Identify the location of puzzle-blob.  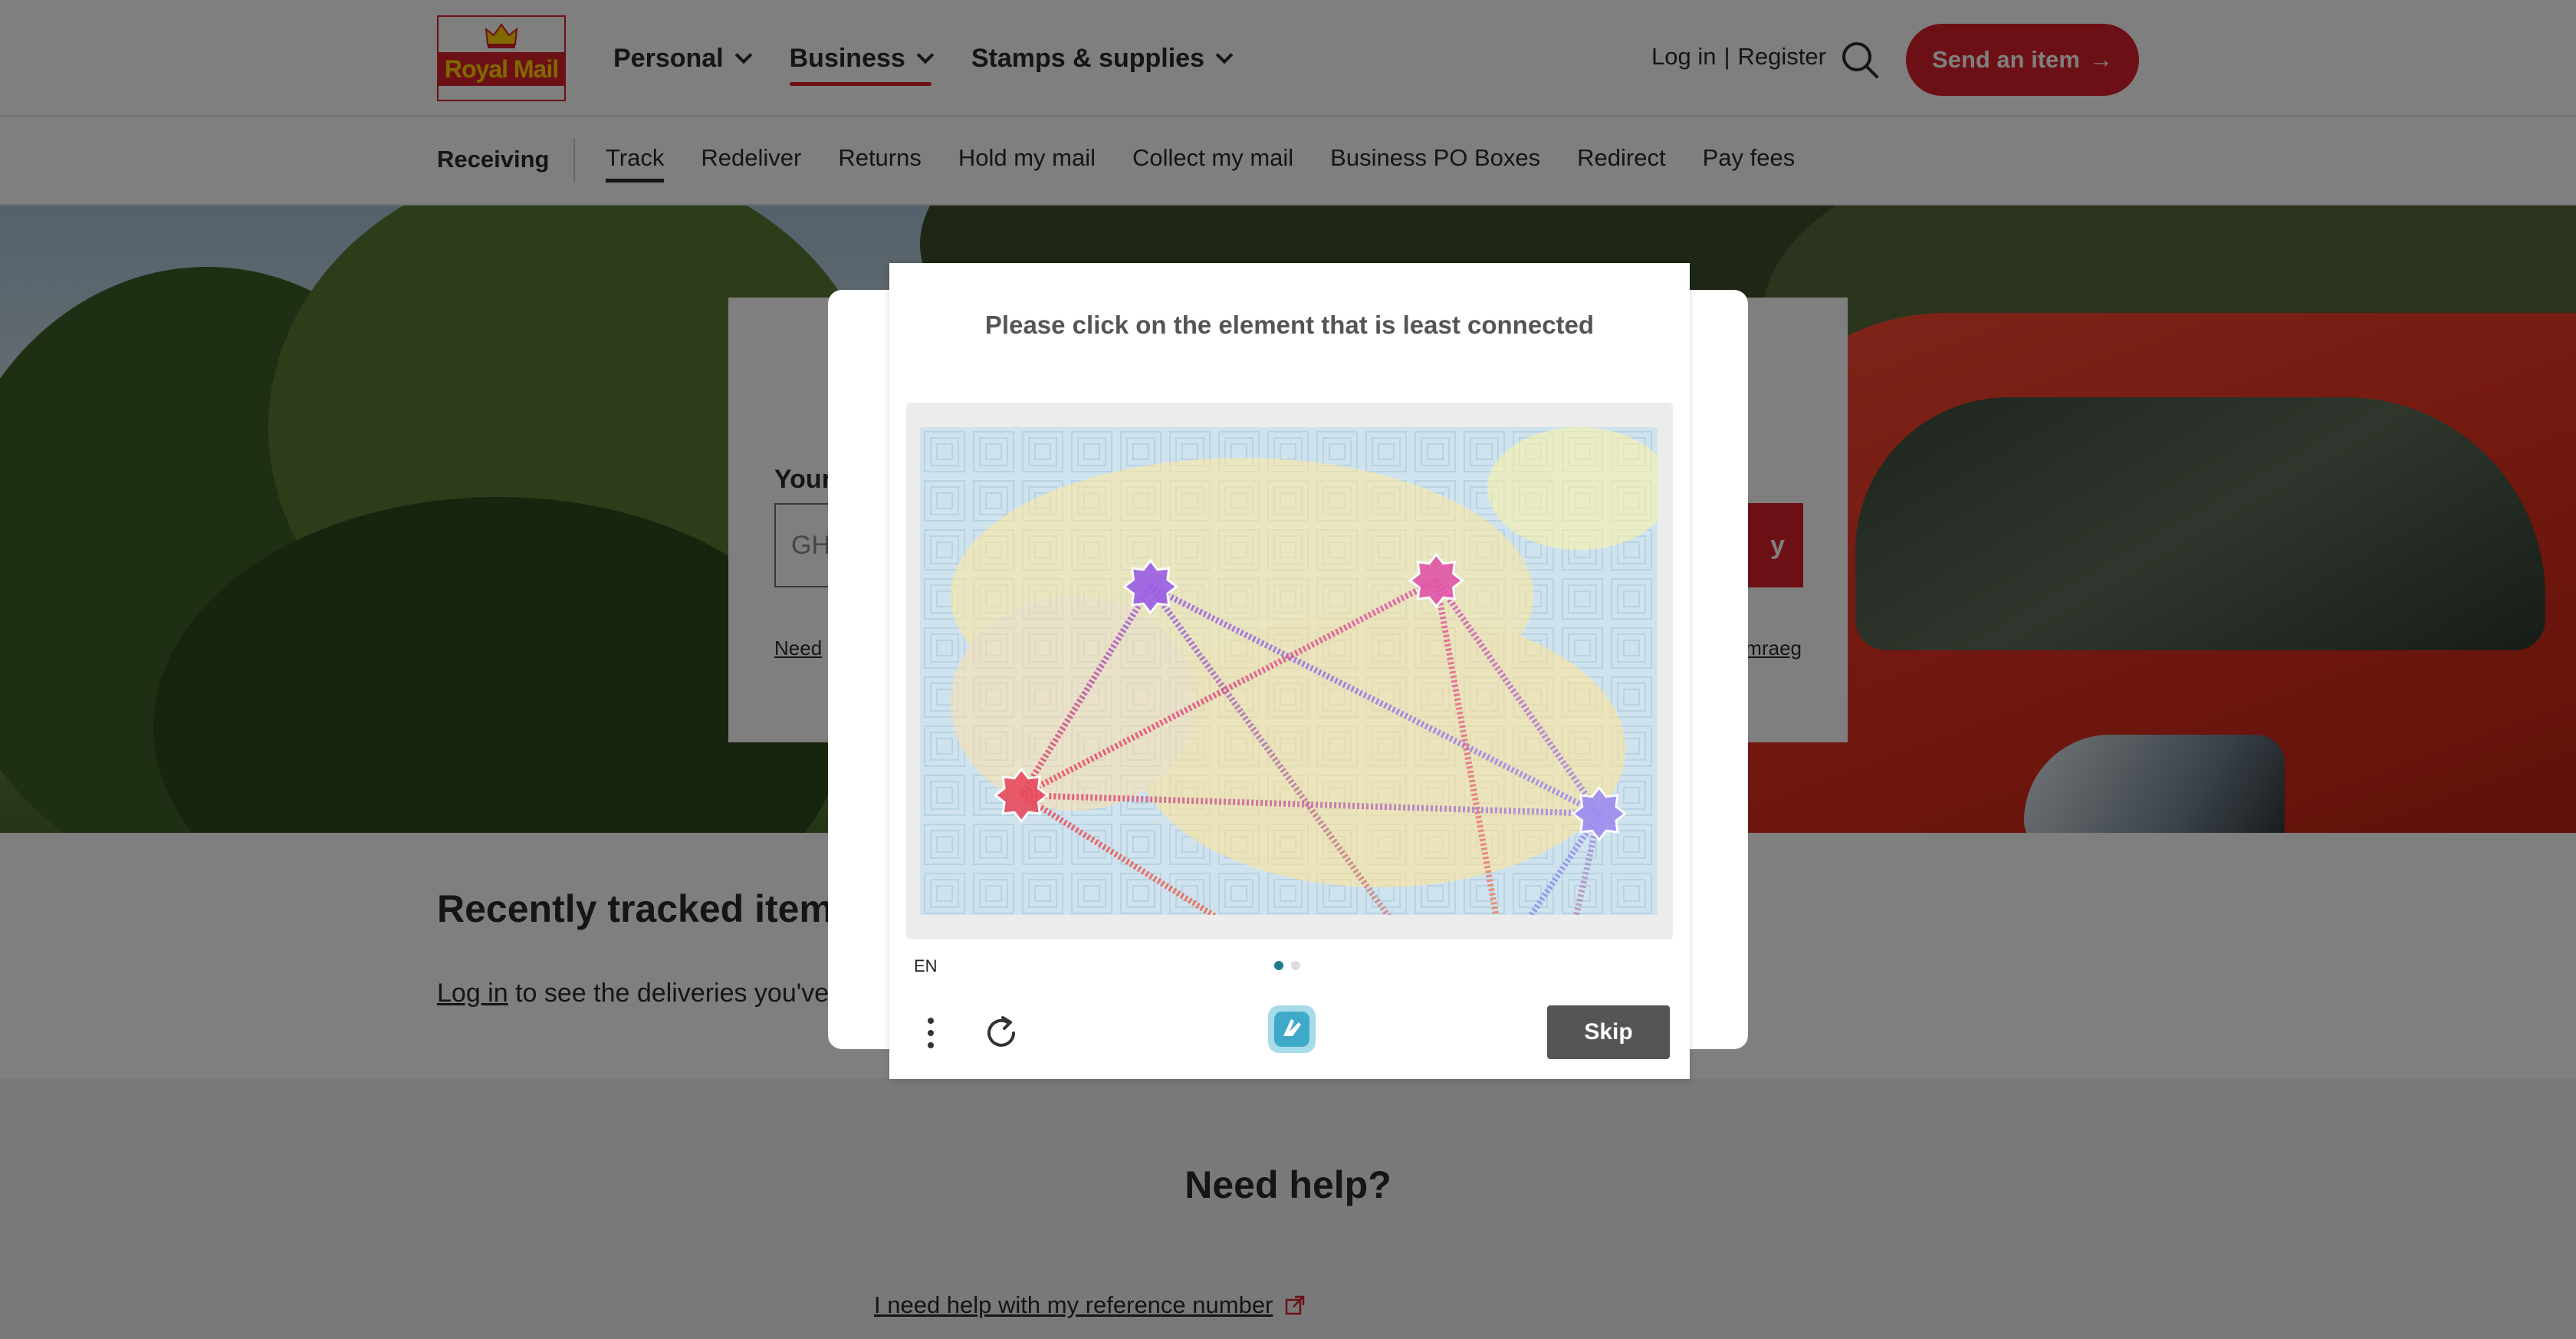
(1073, 703).